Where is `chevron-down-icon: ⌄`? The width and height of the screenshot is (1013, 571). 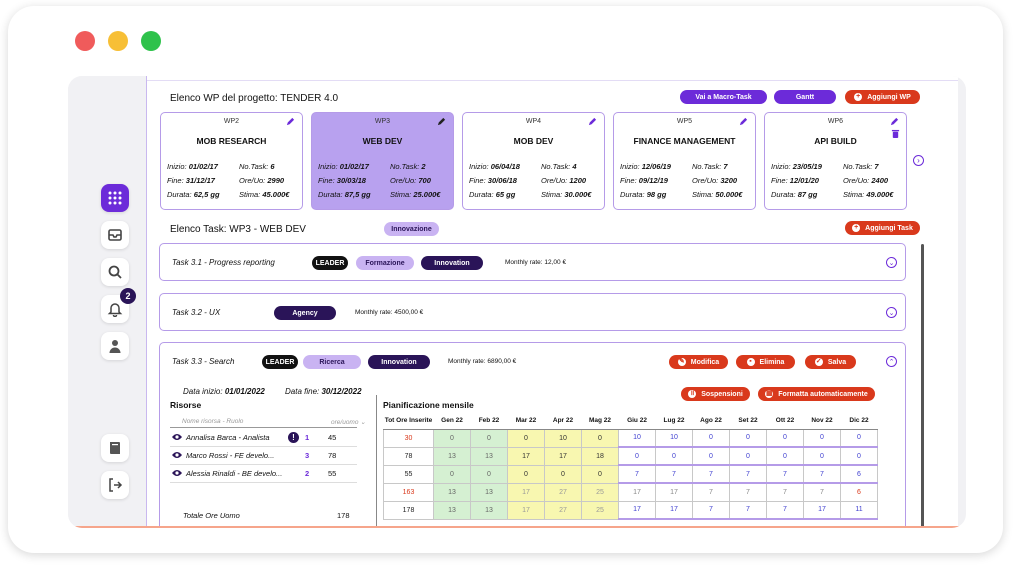 chevron-down-icon: ⌄ is located at coordinates (891, 313).